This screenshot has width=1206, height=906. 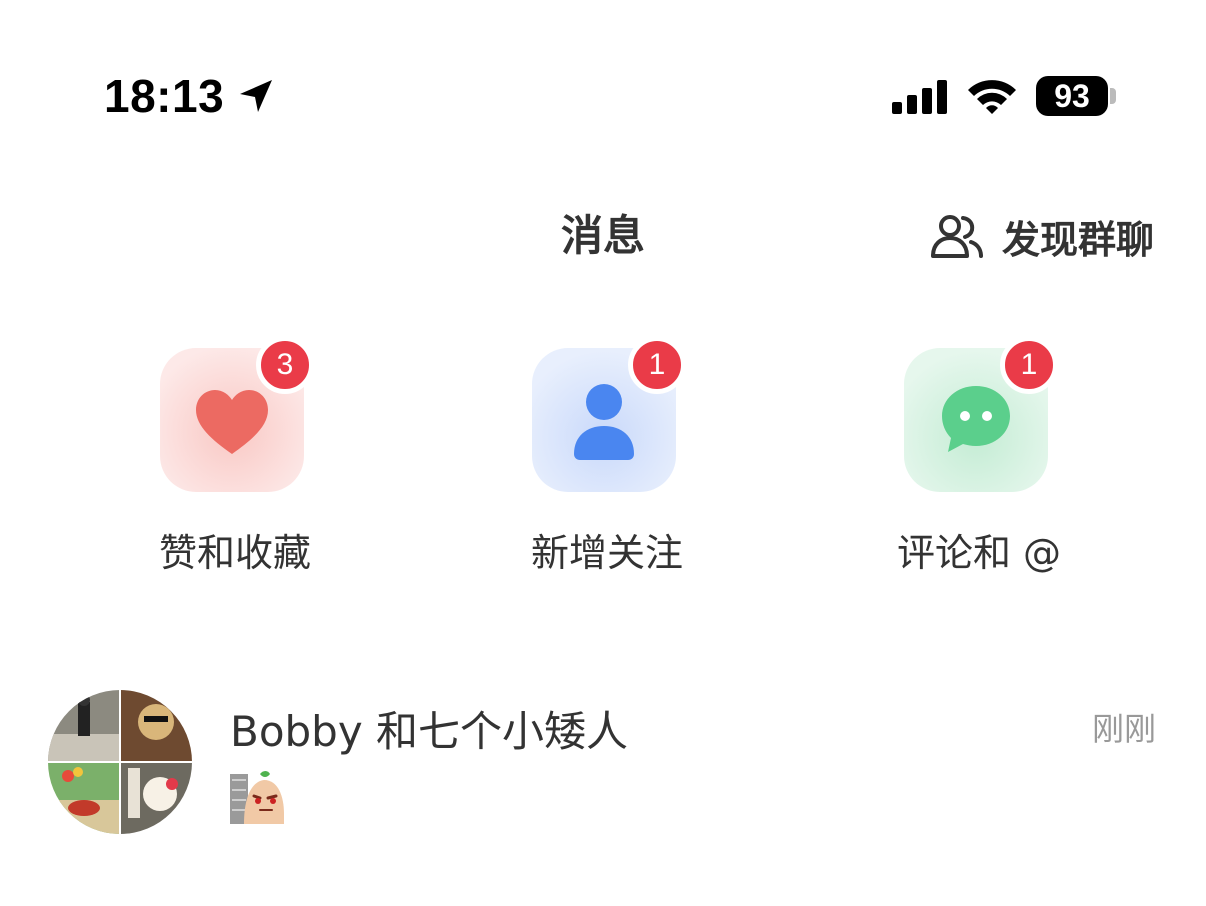 I want to click on likes-label: 赞和收藏, so click(x=234, y=553).